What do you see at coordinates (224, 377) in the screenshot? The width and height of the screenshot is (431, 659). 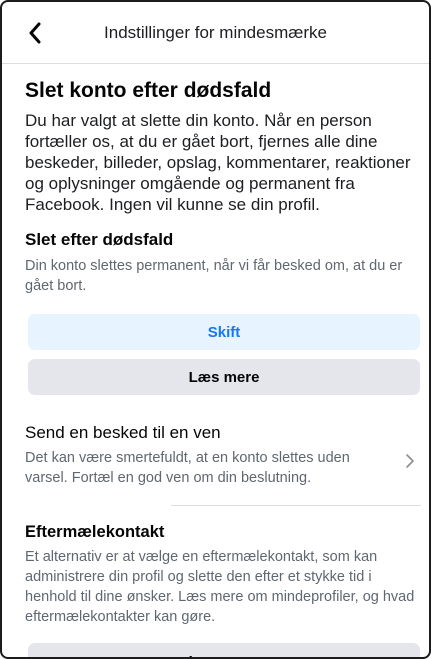 I see `read-more-button: Læs mere` at bounding box center [224, 377].